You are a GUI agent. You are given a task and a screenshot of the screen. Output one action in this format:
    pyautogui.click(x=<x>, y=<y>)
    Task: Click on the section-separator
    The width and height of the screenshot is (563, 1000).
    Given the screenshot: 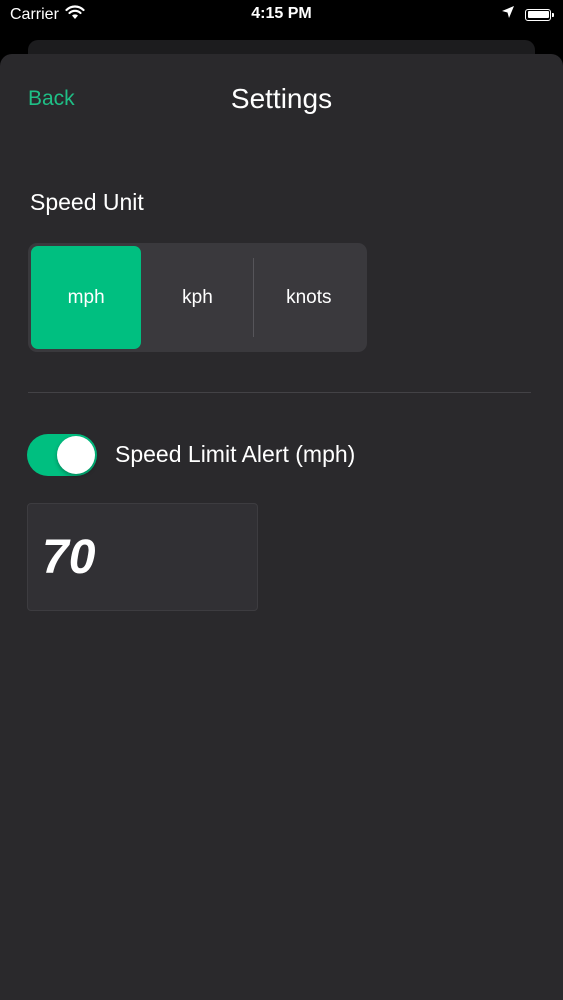 What is the action you would take?
    pyautogui.click(x=279, y=392)
    